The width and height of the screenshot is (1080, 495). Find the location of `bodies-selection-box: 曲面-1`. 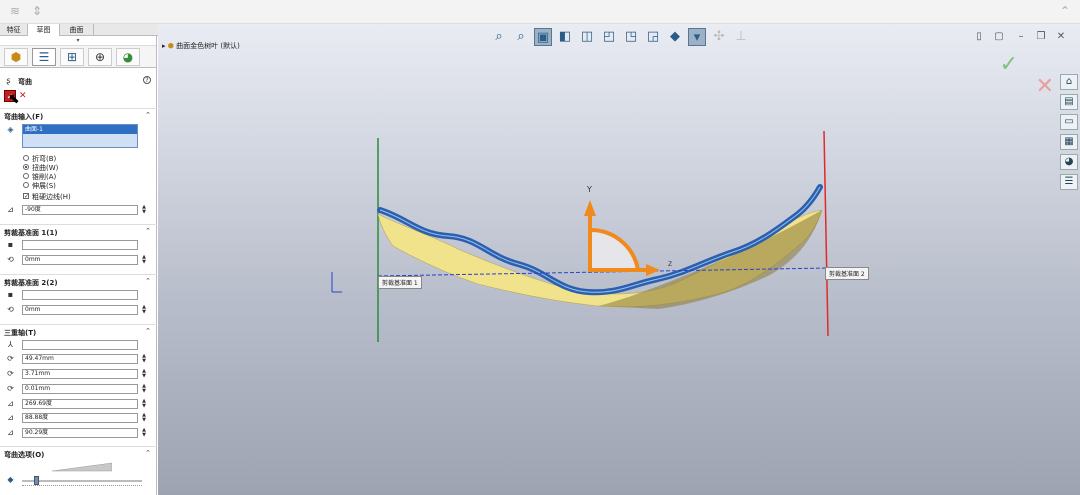

bodies-selection-box: 曲面-1 is located at coordinates (80, 136).